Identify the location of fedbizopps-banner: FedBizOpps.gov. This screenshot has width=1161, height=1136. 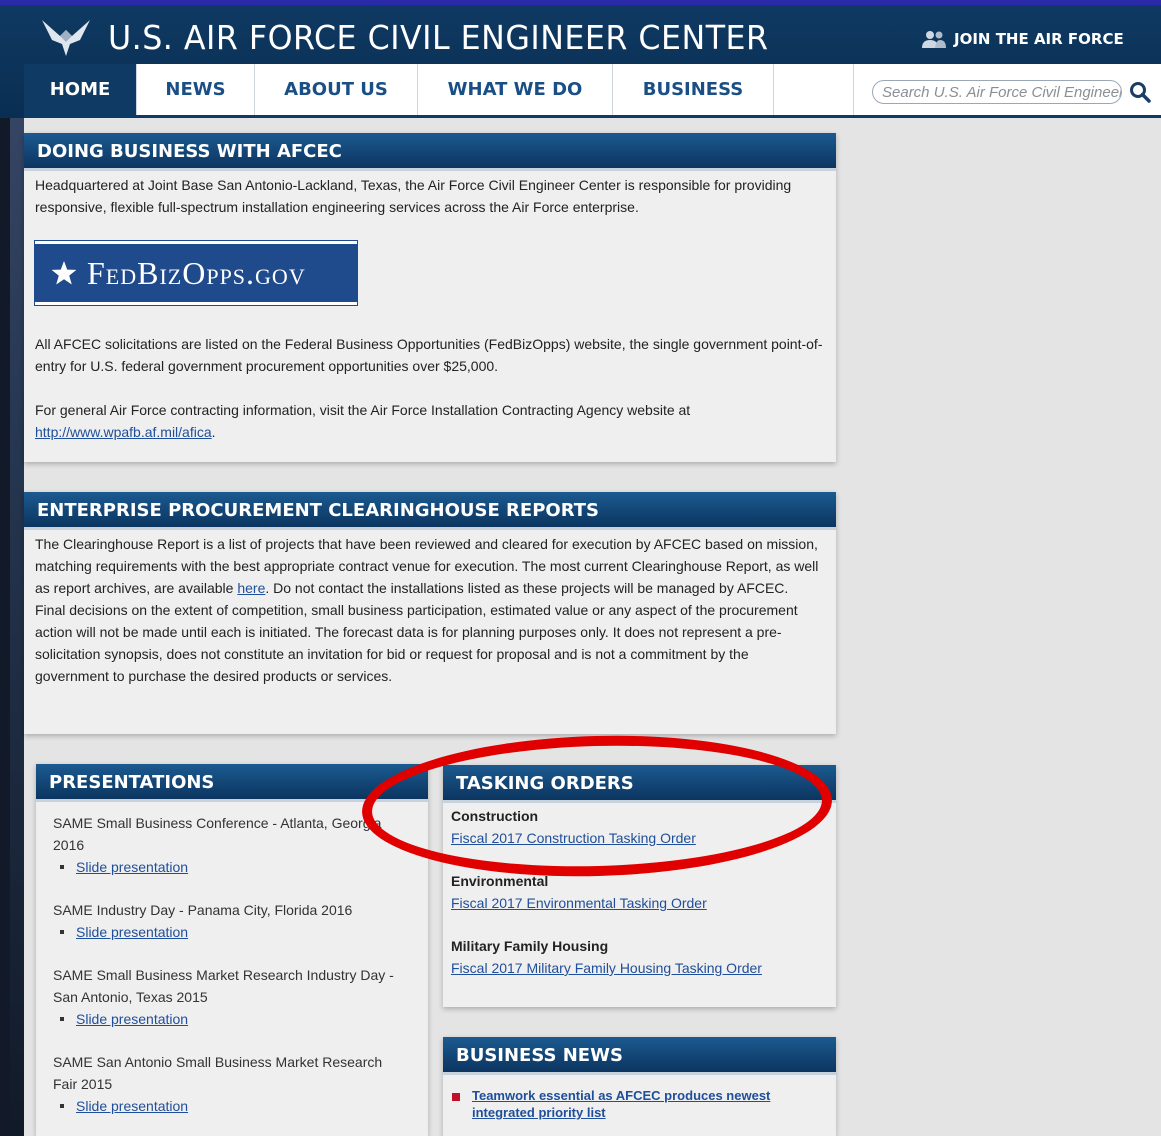
(196, 273).